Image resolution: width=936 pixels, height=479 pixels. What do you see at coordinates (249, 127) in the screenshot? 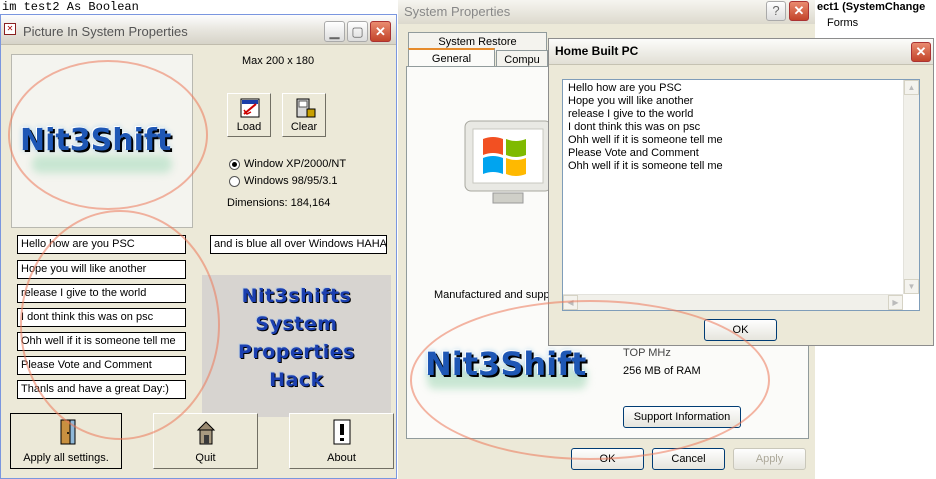
I see `load-label: Load` at bounding box center [249, 127].